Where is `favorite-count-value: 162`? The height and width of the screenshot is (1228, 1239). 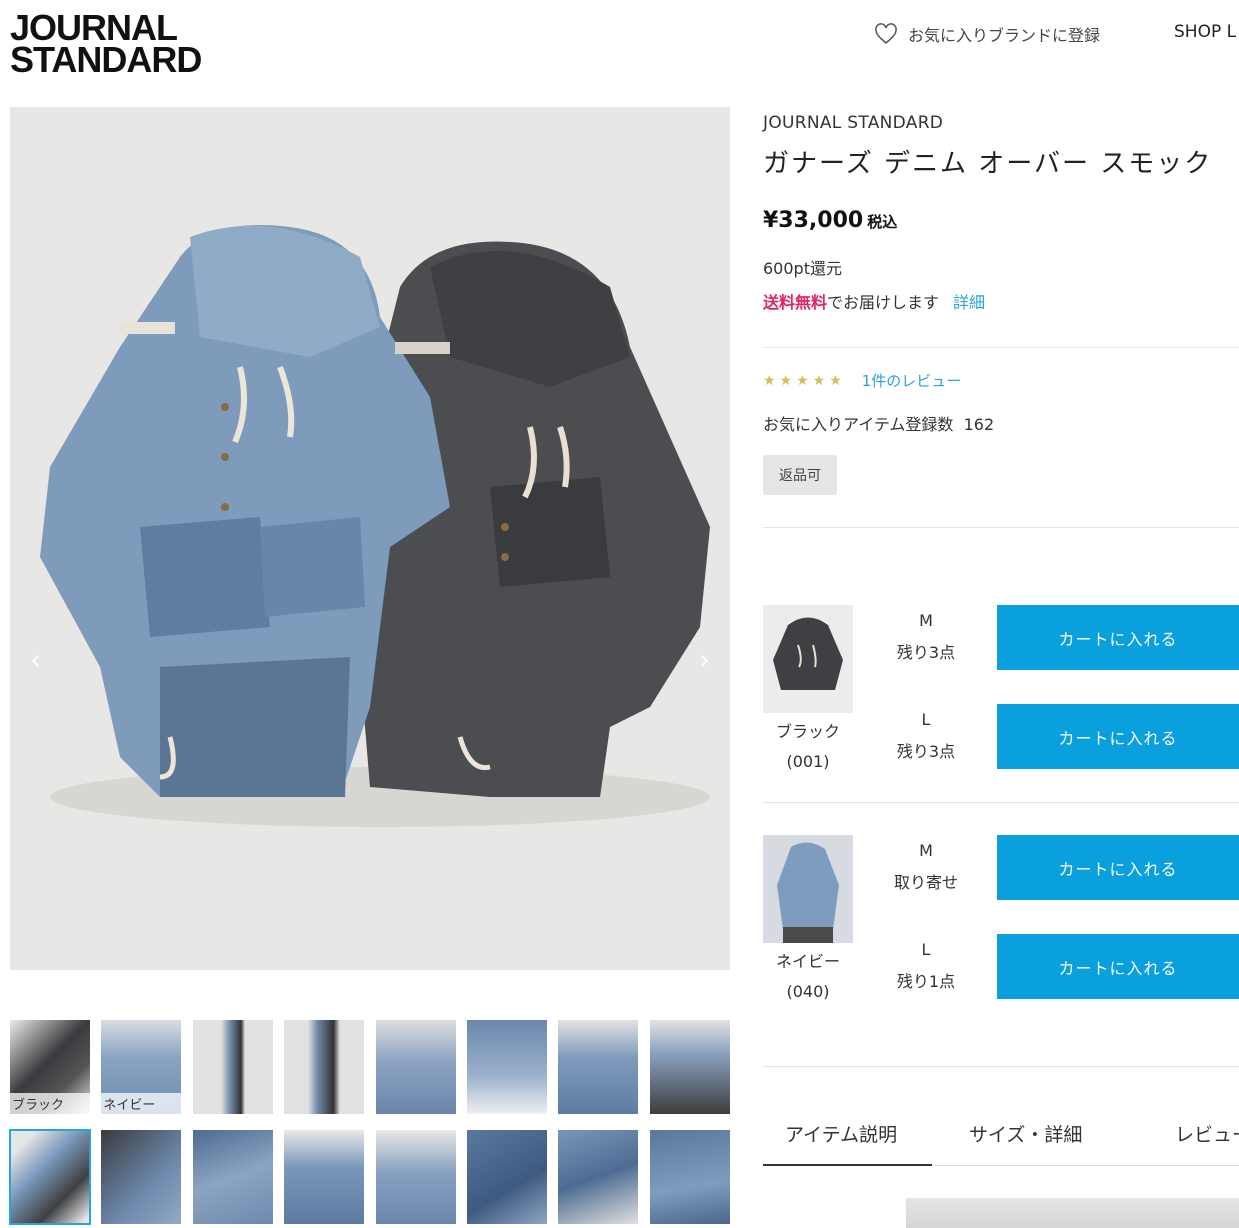 favorite-count-value: 162 is located at coordinates (979, 424).